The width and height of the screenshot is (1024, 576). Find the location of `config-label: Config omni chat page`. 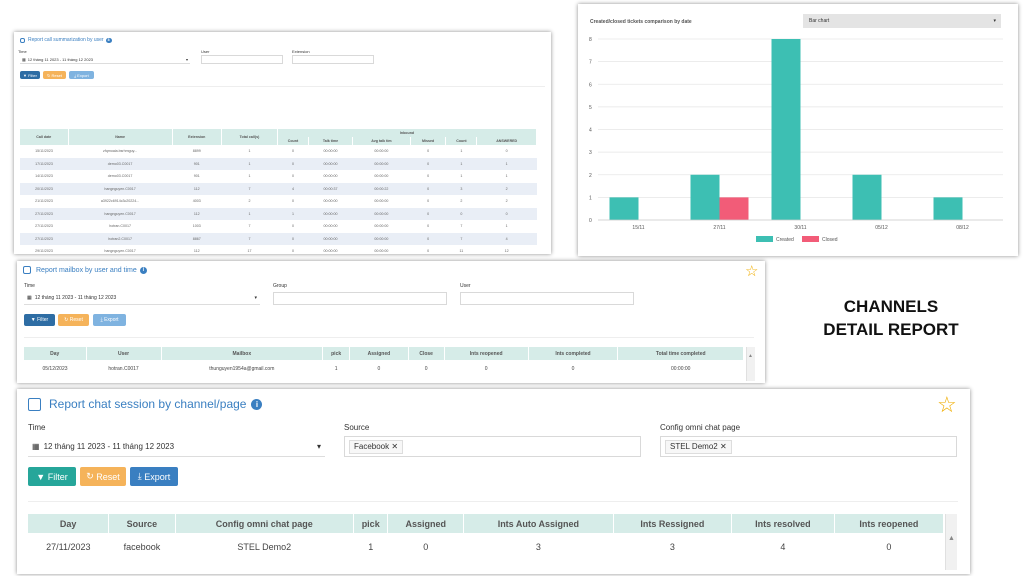

config-label: Config omni chat page is located at coordinates (700, 427).